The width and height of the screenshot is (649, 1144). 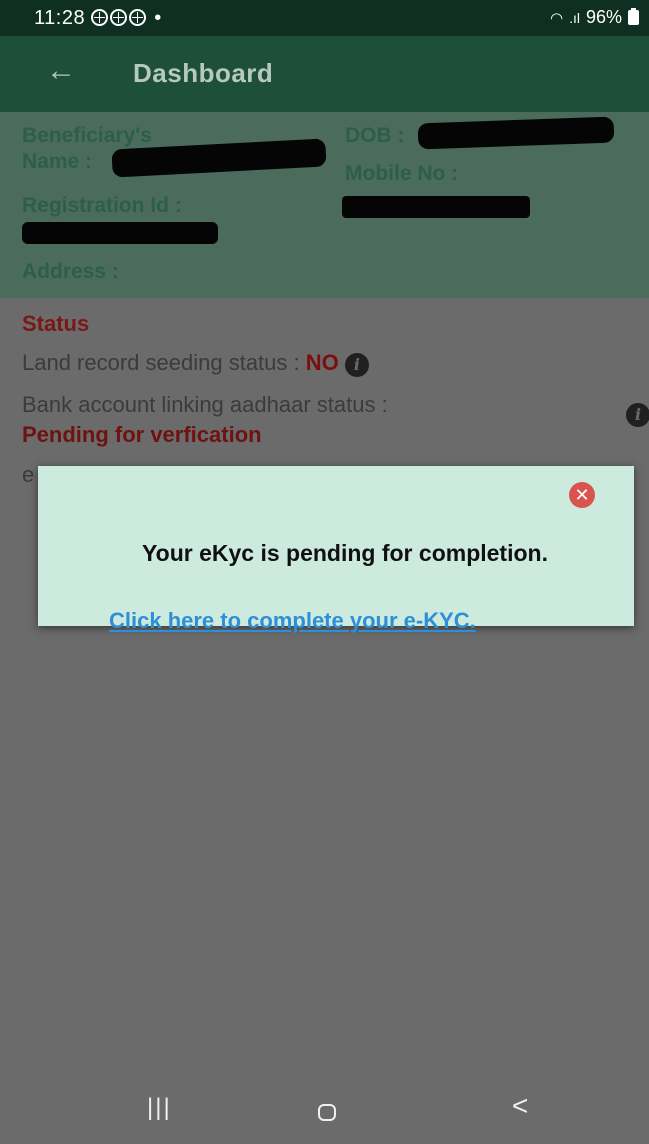 What do you see at coordinates (516, 133) in the screenshot?
I see `redacted-dob` at bounding box center [516, 133].